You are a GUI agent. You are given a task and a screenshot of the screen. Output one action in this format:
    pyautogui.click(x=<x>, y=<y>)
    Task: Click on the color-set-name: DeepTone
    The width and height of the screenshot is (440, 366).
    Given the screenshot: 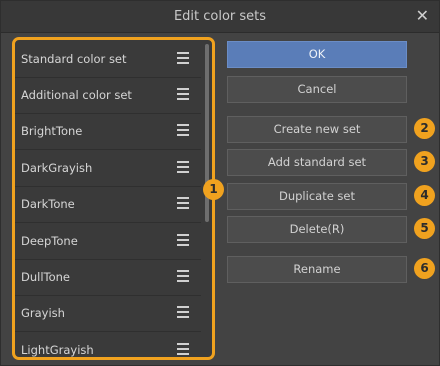 What is the action you would take?
    pyautogui.click(x=49, y=241)
    